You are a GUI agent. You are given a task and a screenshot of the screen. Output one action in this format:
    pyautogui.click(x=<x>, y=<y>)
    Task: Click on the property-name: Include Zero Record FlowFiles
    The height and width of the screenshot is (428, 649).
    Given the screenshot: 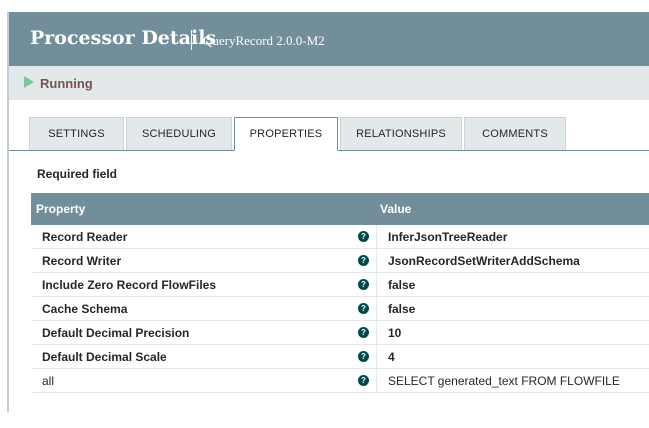 What is the action you would take?
    pyautogui.click(x=129, y=285)
    